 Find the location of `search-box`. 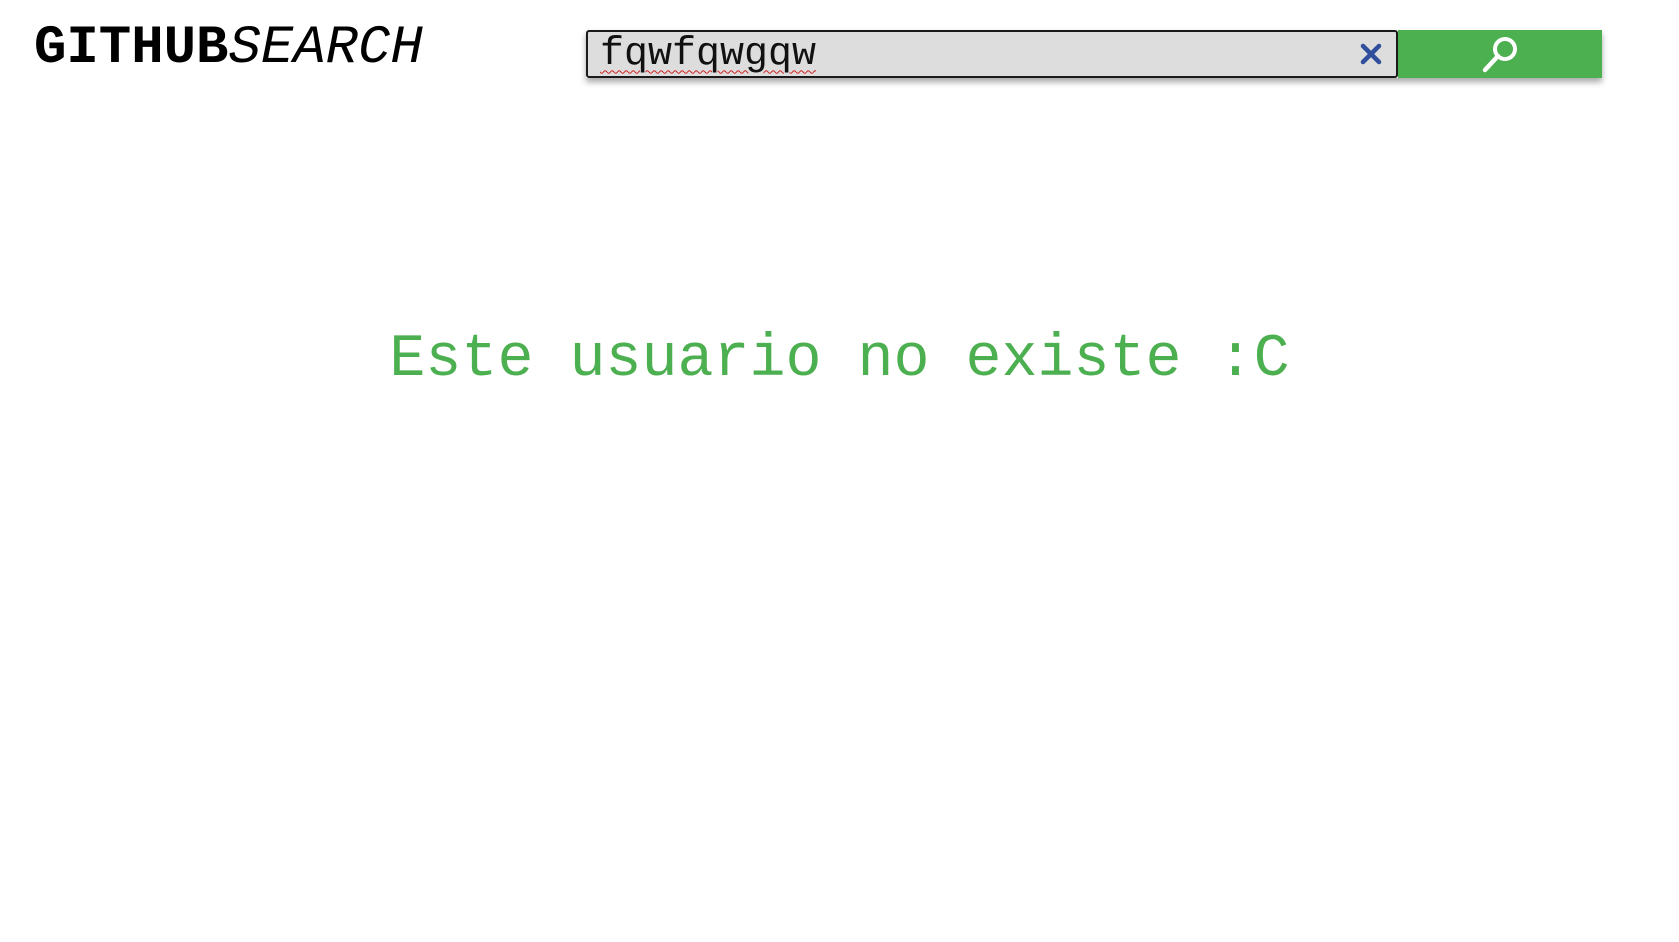

search-box is located at coordinates (992, 54).